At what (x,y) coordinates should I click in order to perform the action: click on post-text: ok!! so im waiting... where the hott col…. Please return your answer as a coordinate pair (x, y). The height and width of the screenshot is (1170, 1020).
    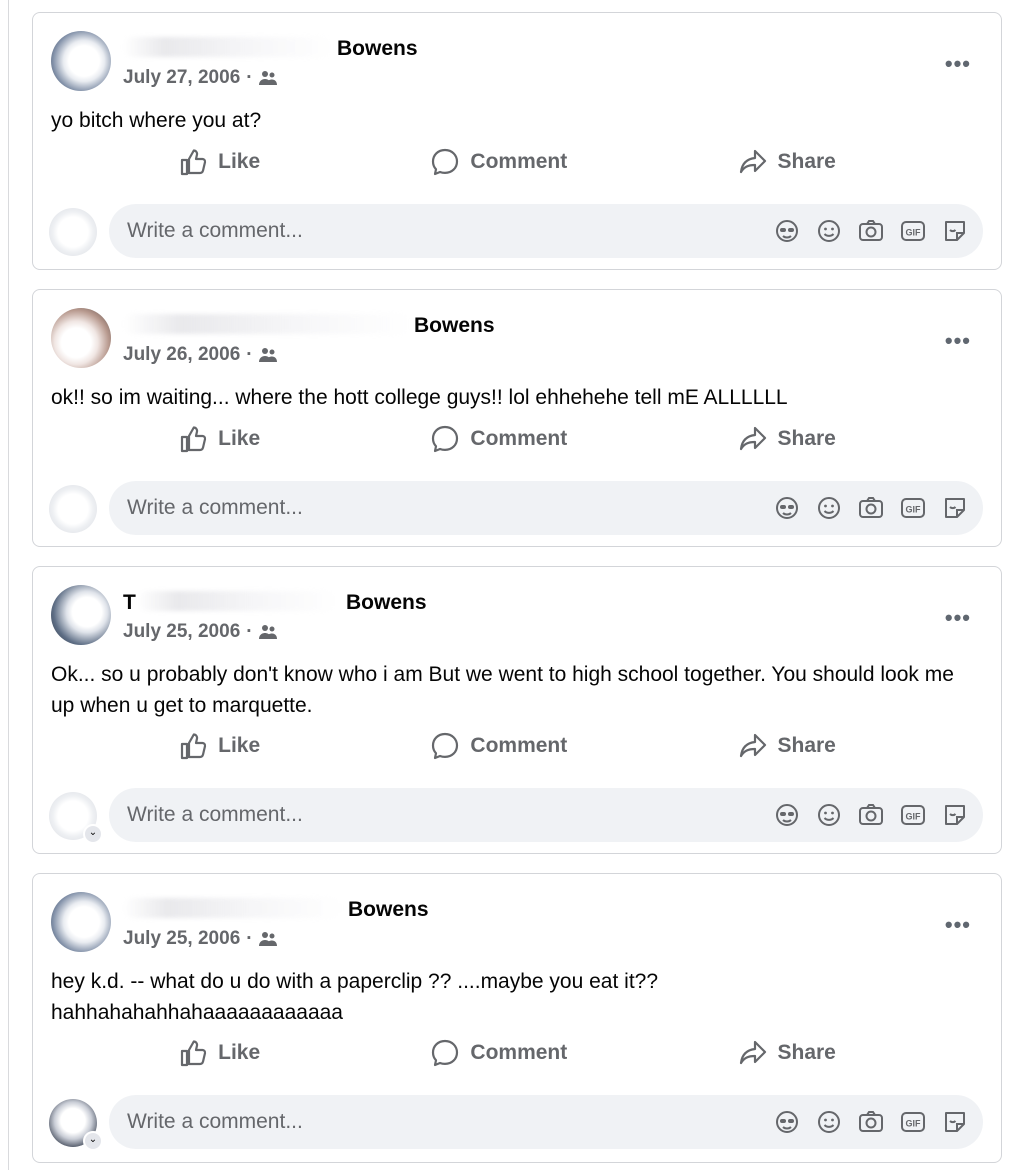
    Looking at the image, I should click on (419, 397).